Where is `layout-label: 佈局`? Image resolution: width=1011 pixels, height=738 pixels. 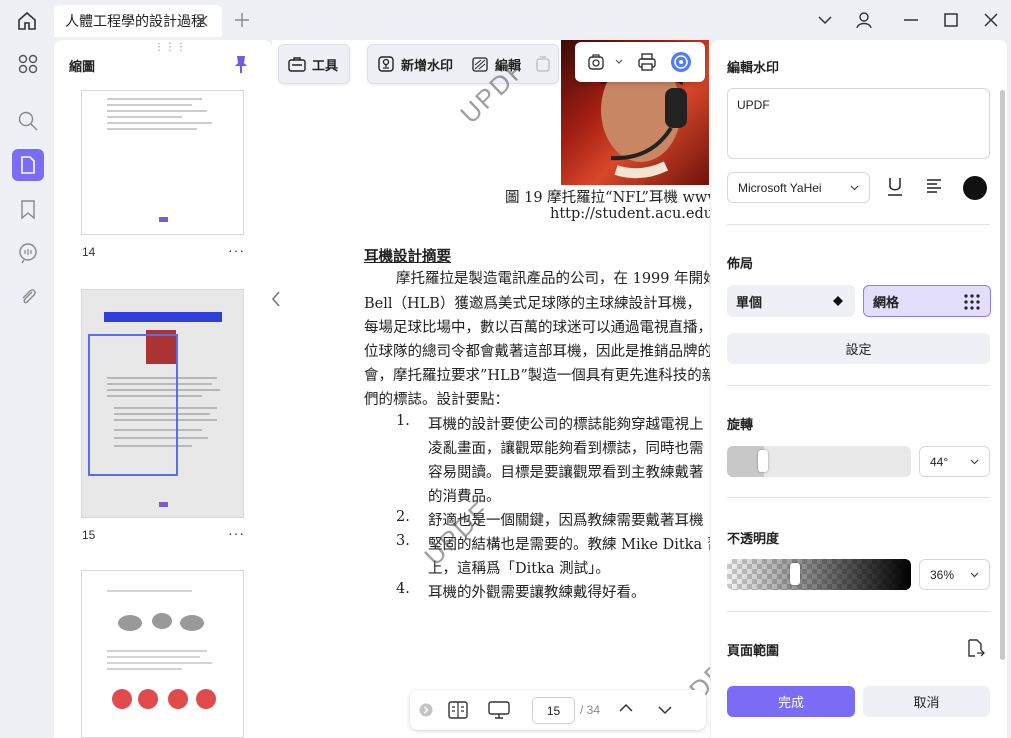 layout-label: 佈局 is located at coordinates (740, 263).